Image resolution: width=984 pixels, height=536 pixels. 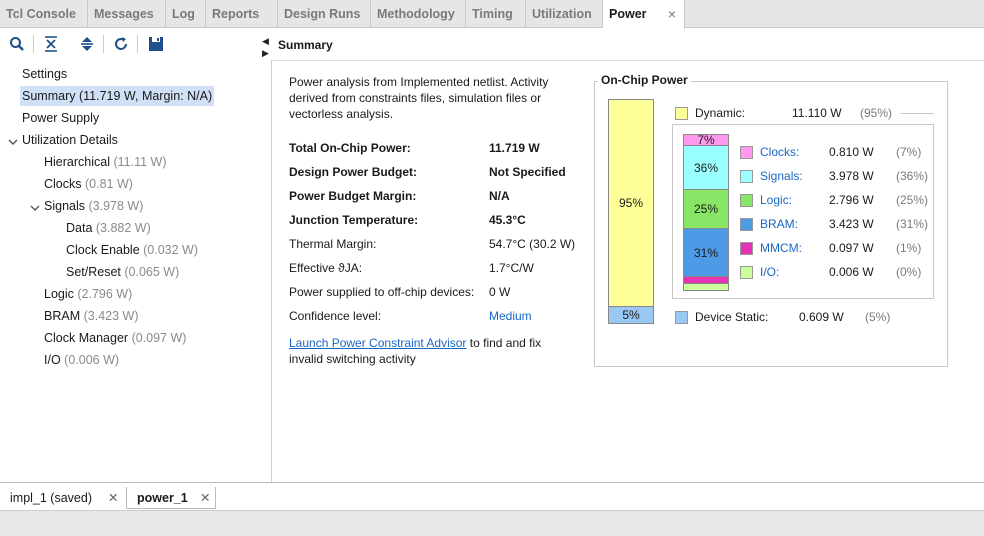 I want to click on logic-link: Logic:, so click(x=776, y=200).